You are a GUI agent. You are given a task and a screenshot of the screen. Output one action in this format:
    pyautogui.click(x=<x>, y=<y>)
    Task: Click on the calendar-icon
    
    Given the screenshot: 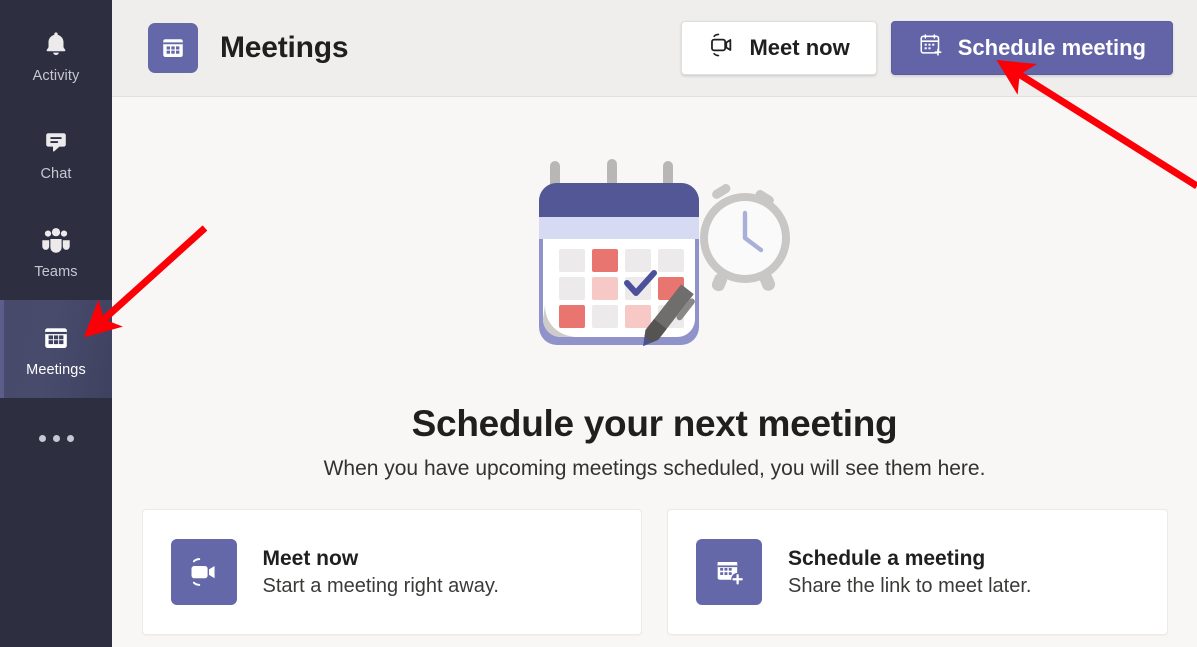 What is the action you would take?
    pyautogui.click(x=56, y=338)
    